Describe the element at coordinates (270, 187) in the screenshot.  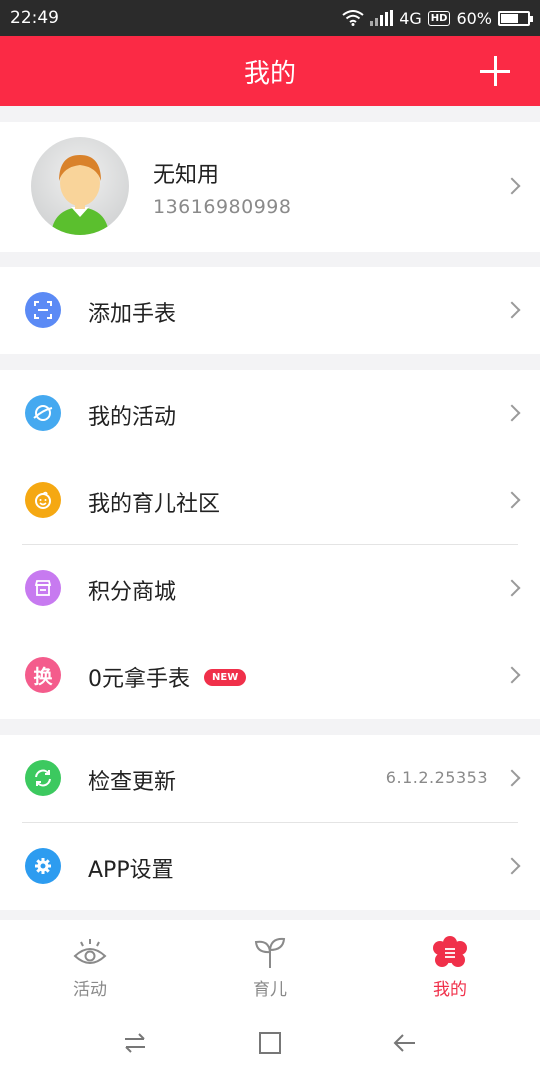
I see `profile-card: 无知用 13616980998` at that location.